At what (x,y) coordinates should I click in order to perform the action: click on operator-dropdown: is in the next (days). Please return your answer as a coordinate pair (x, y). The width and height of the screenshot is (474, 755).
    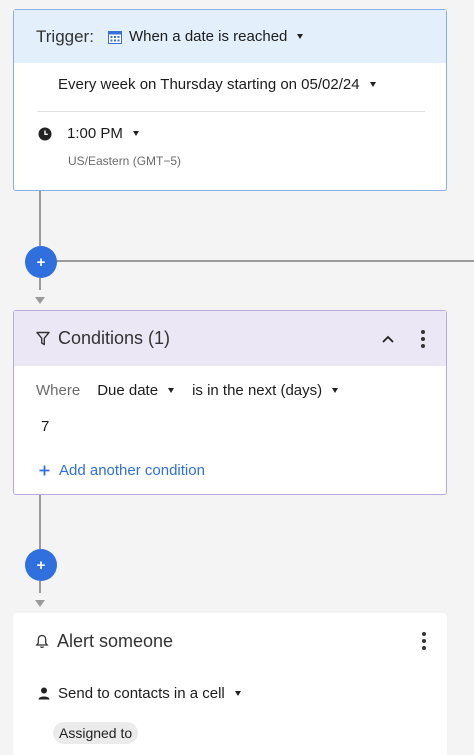
    Looking at the image, I should click on (265, 390).